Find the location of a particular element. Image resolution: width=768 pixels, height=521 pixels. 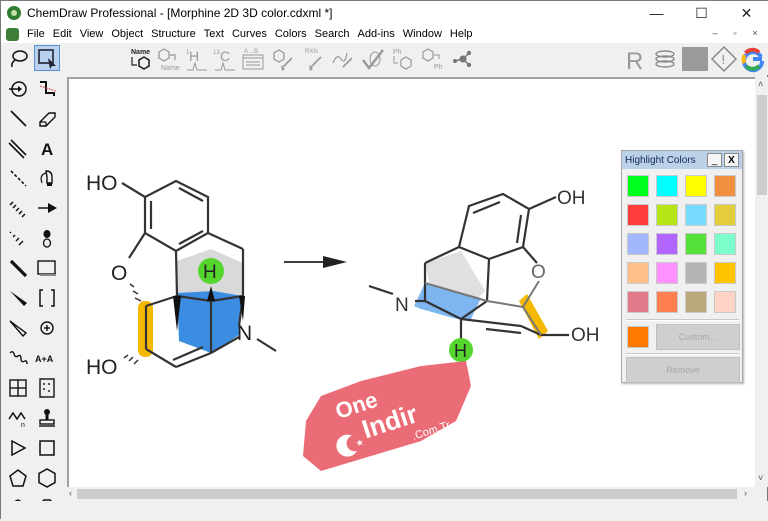

stack-button is located at coordinates (665, 59).